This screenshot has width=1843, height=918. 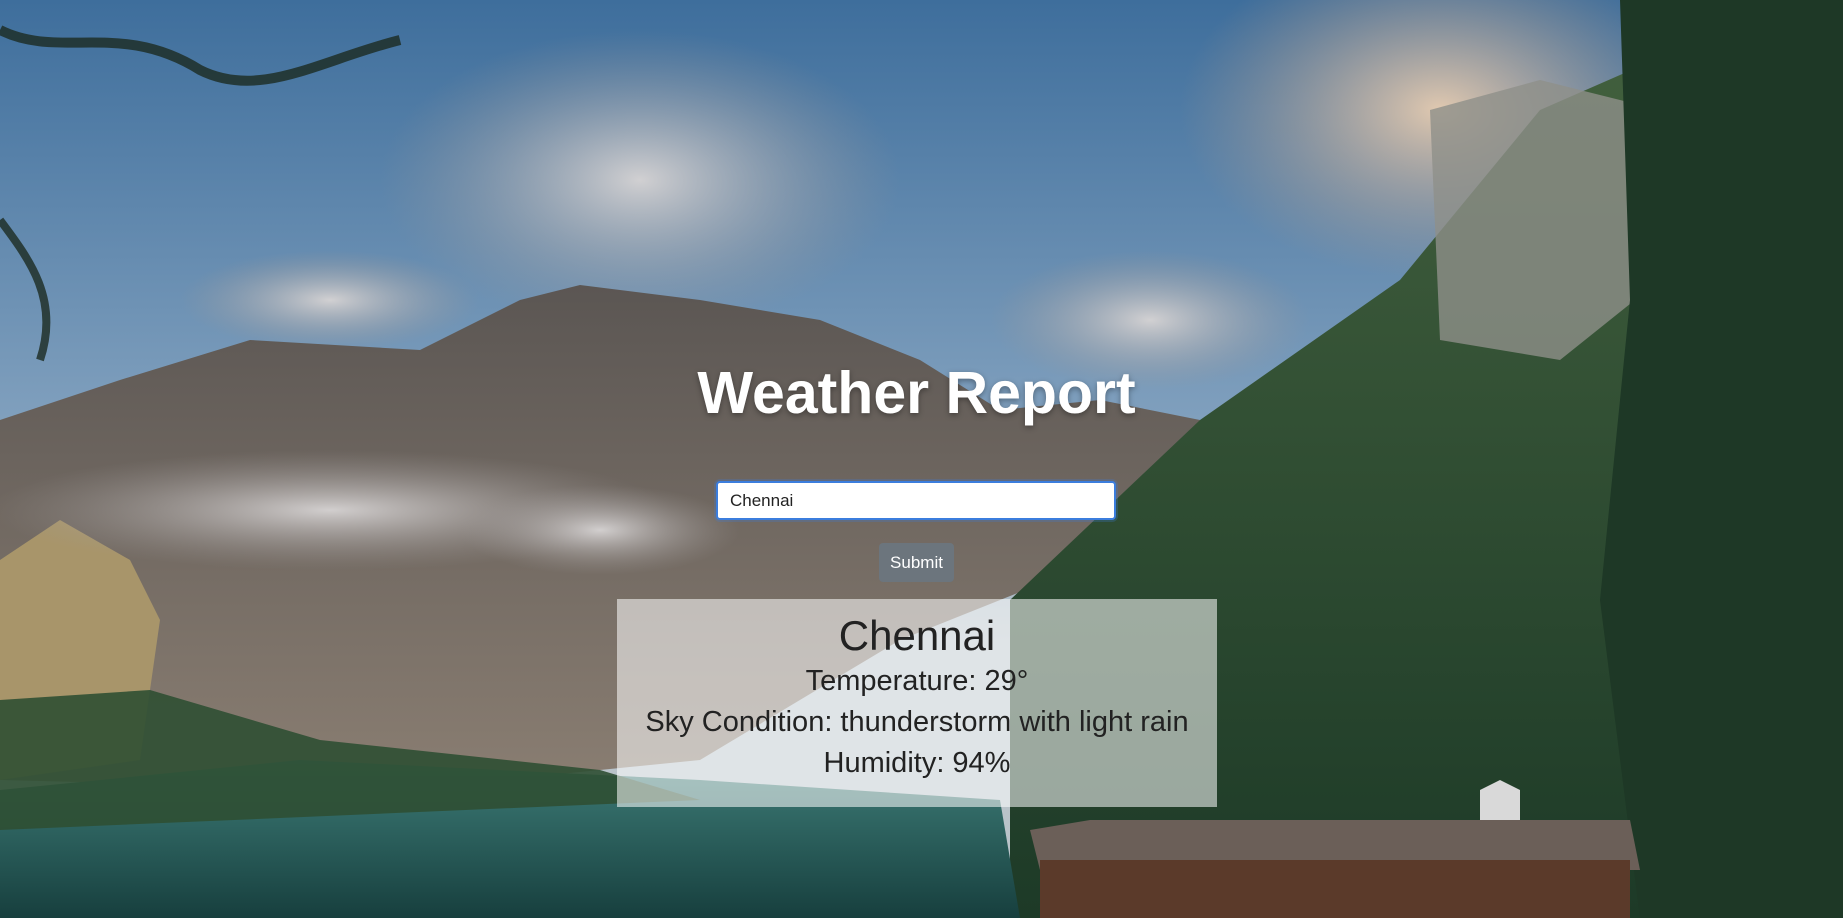 What do you see at coordinates (917, 635) in the screenshot?
I see `result-city-name: Chennai` at bounding box center [917, 635].